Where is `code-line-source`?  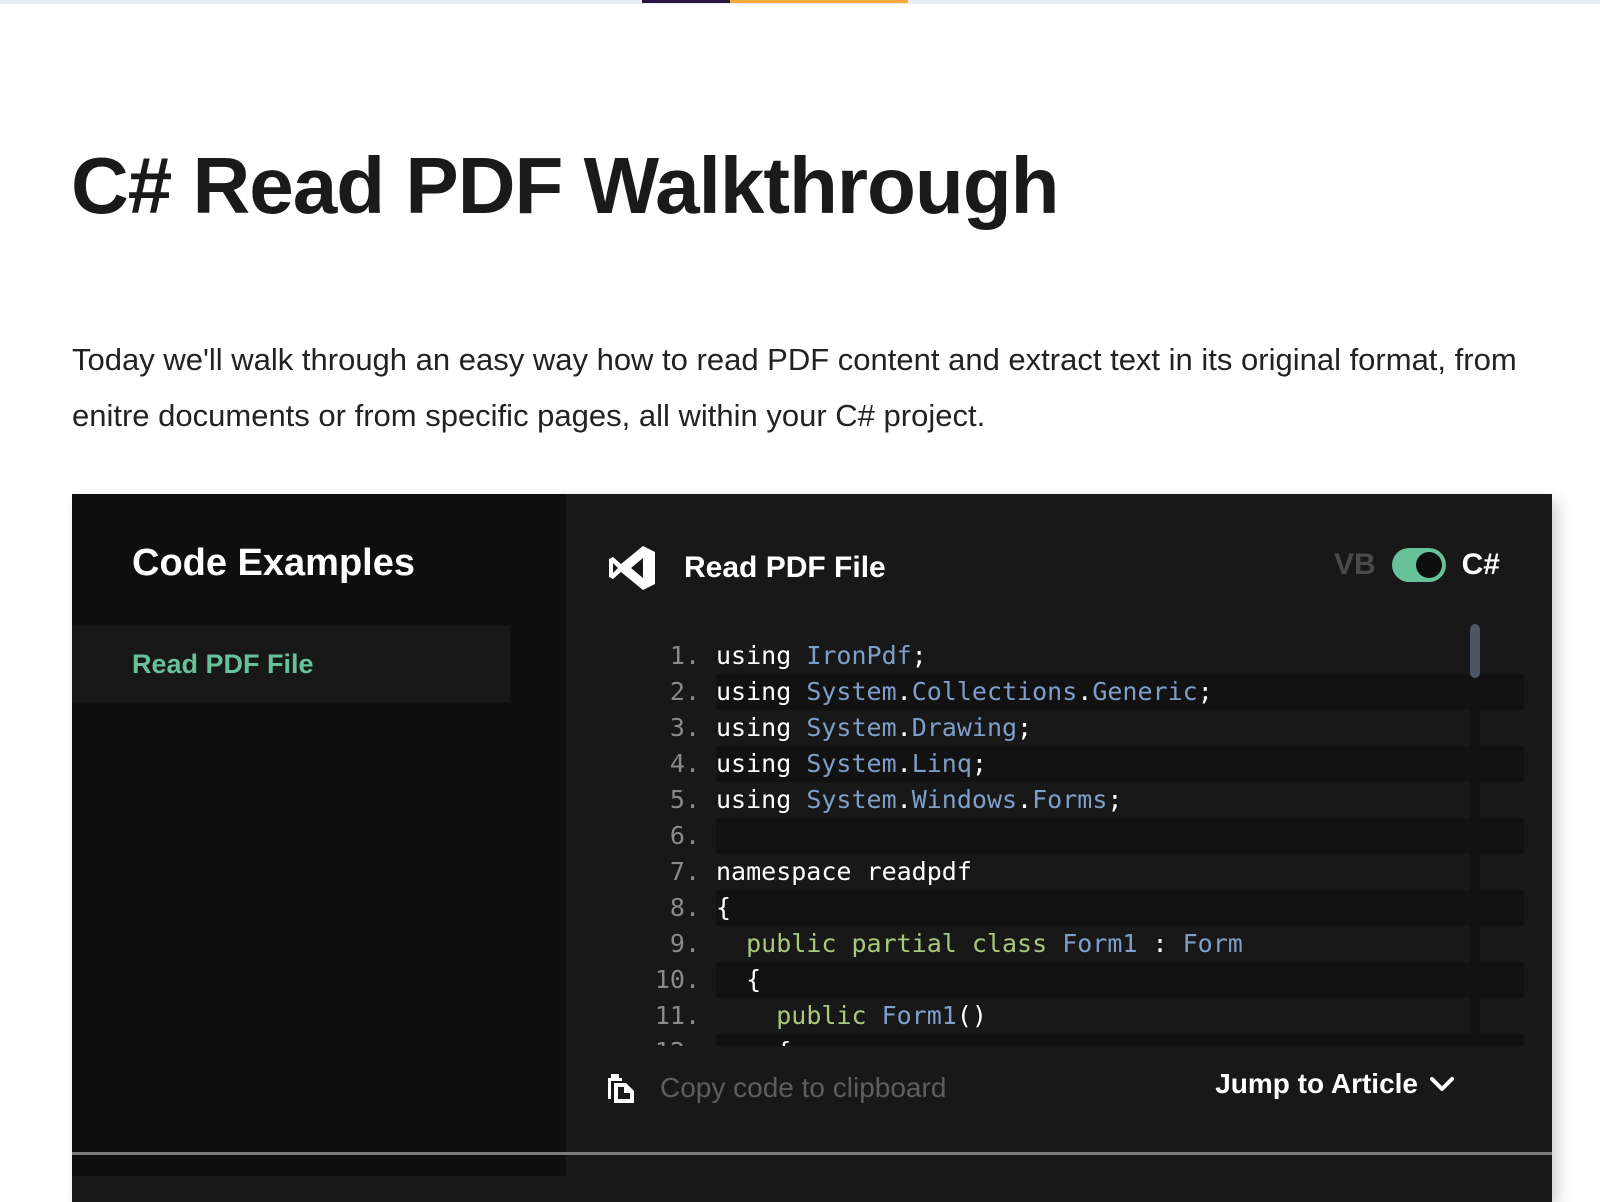
code-line-source is located at coordinates (1120, 836).